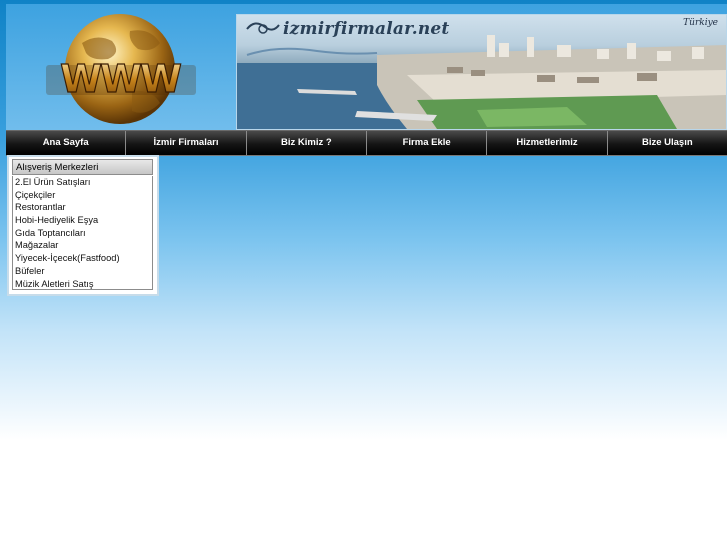  Describe the element at coordinates (307, 143) in the screenshot. I see `nav-item-biz-kimiz: Biz Kimiz ?` at that location.